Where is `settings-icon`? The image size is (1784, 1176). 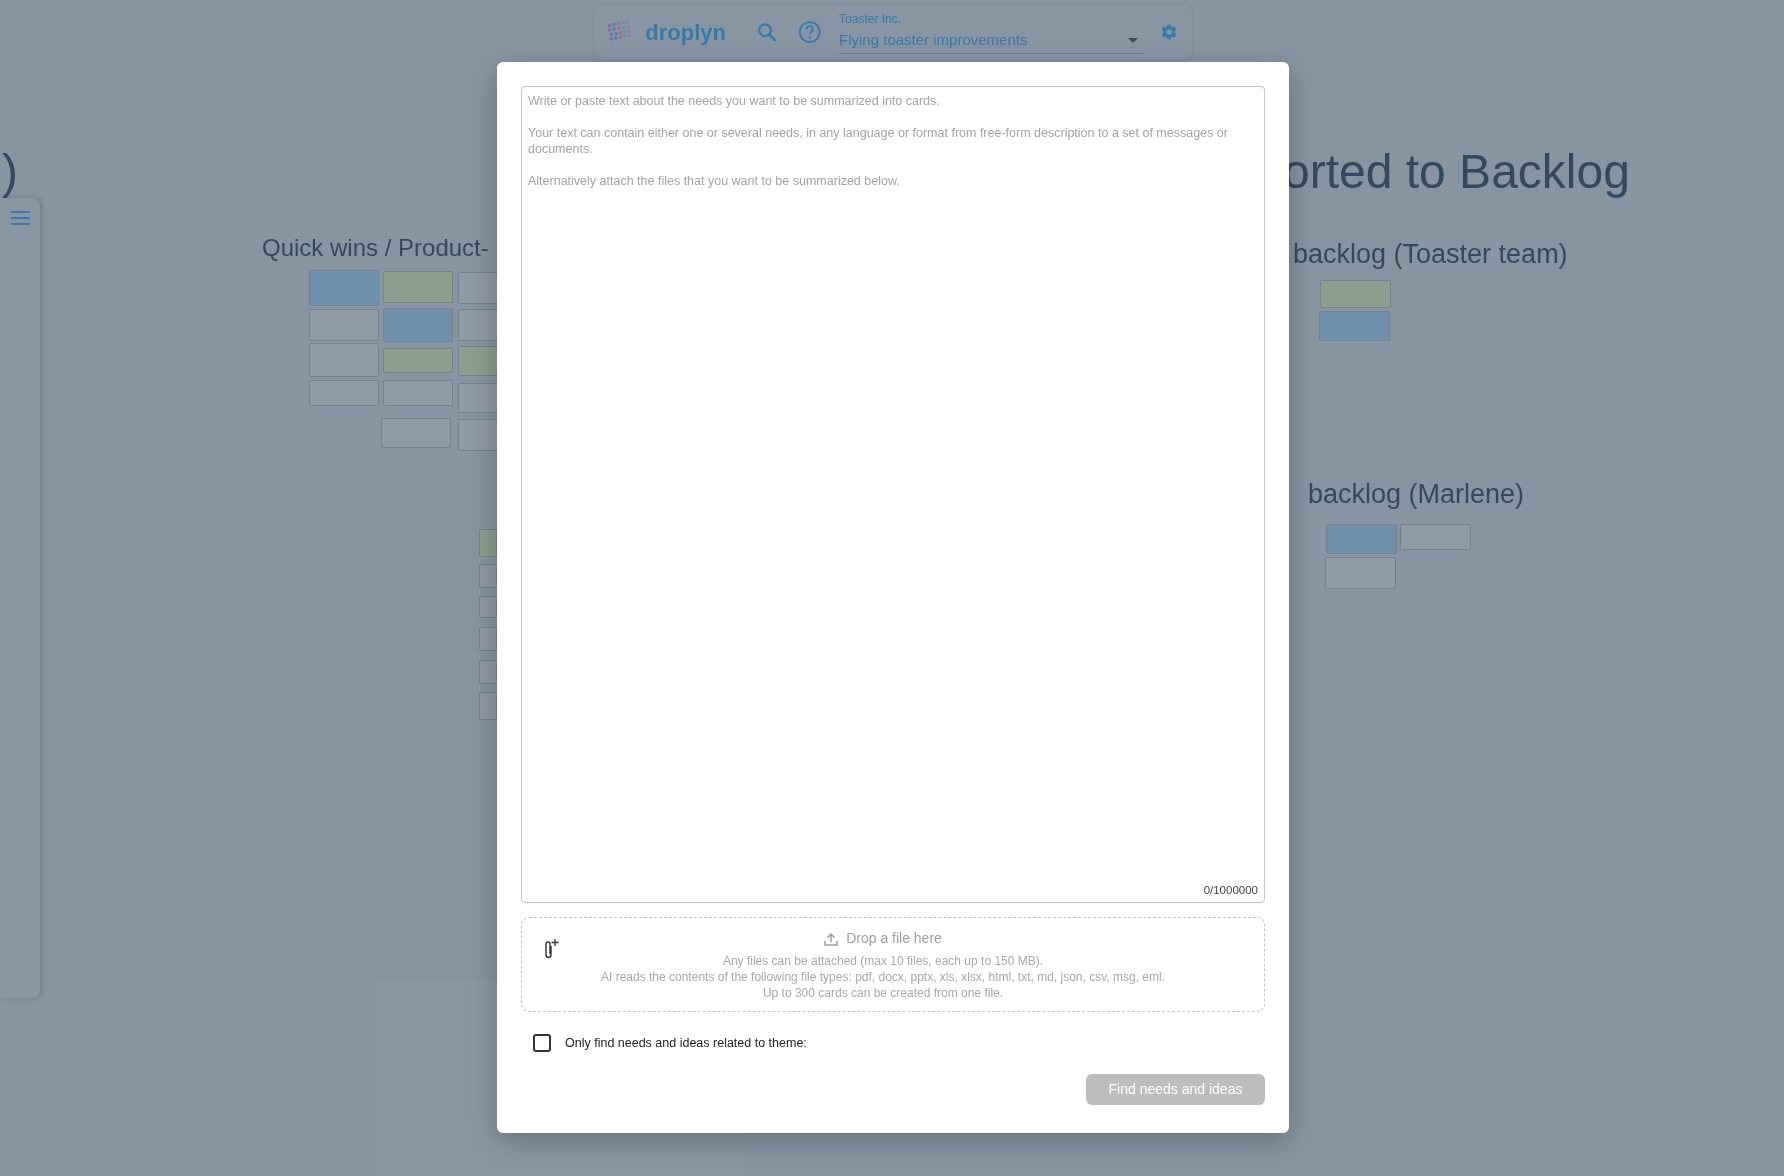
settings-icon is located at coordinates (1168, 32).